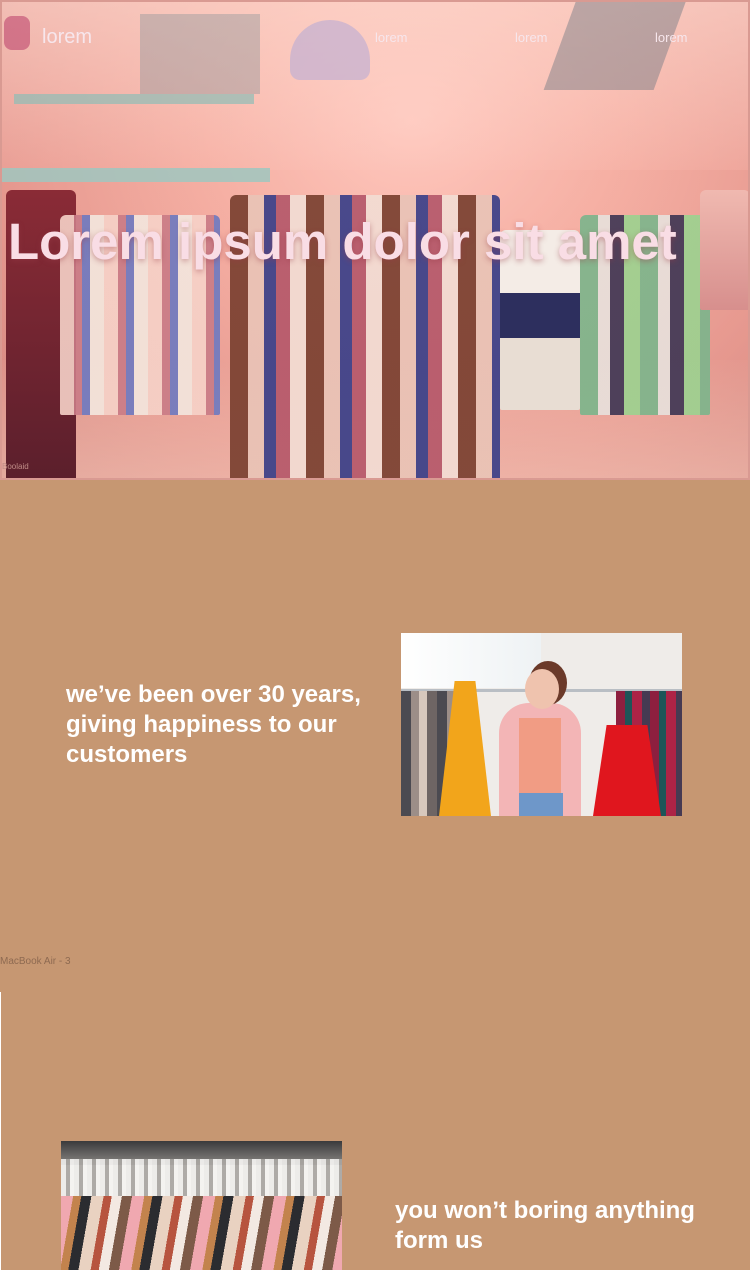 This screenshot has width=750, height=1270. I want to click on logo: lorem, so click(67, 37).